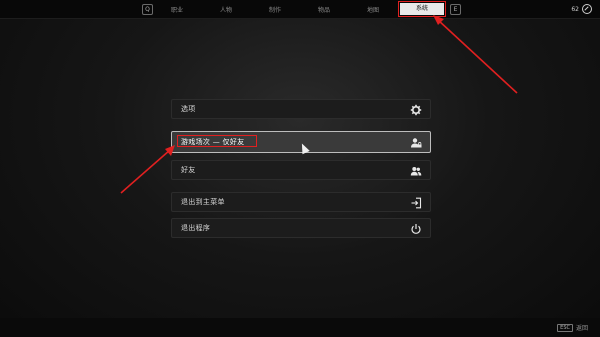 Image resolution: width=600 pixels, height=337 pixels. Describe the element at coordinates (575, 9) in the screenshot. I see `counter-value: 62` at that location.